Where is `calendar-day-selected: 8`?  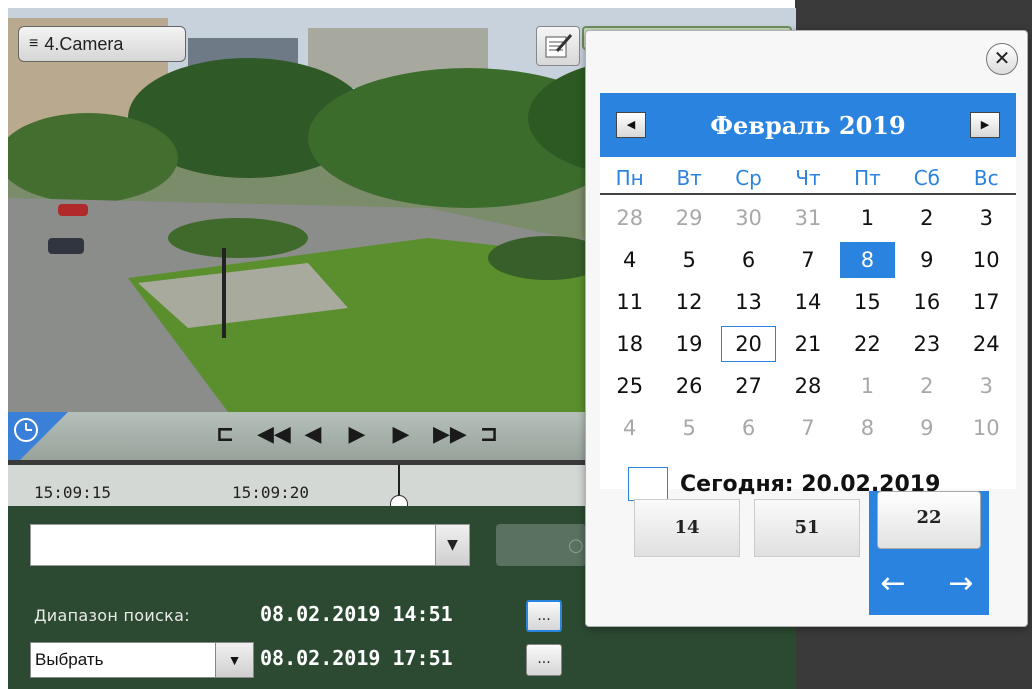 calendar-day-selected: 8 is located at coordinates (867, 260).